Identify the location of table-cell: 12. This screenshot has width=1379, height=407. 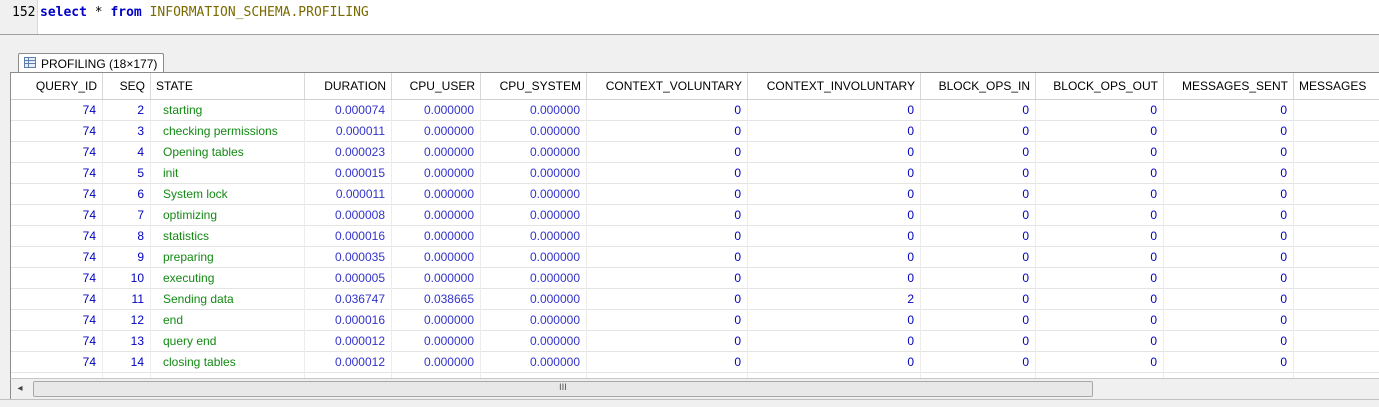
(127, 320).